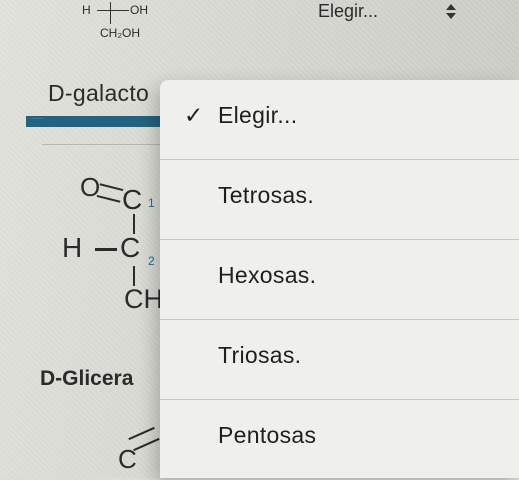 The width and height of the screenshot is (519, 480). I want to click on bond-c1-c2, so click(134, 224).